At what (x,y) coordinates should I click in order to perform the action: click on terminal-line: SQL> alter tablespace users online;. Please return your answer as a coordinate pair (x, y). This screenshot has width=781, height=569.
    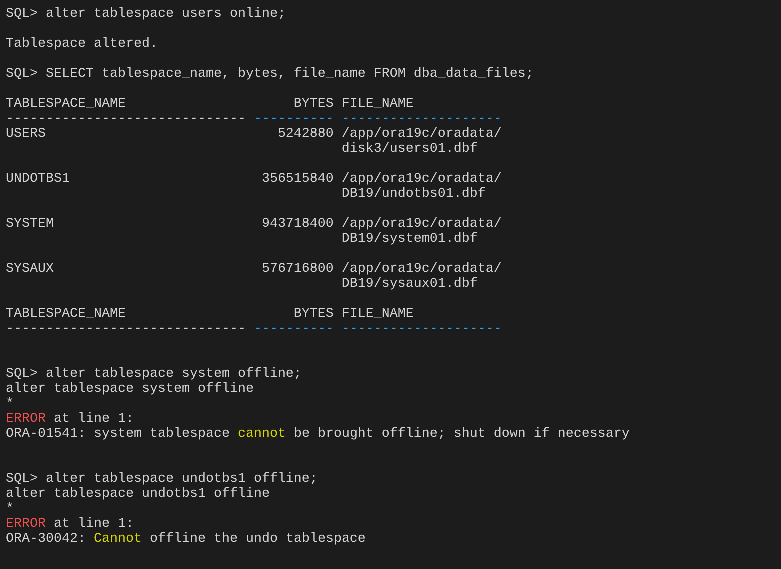
    Looking at the image, I should click on (146, 14).